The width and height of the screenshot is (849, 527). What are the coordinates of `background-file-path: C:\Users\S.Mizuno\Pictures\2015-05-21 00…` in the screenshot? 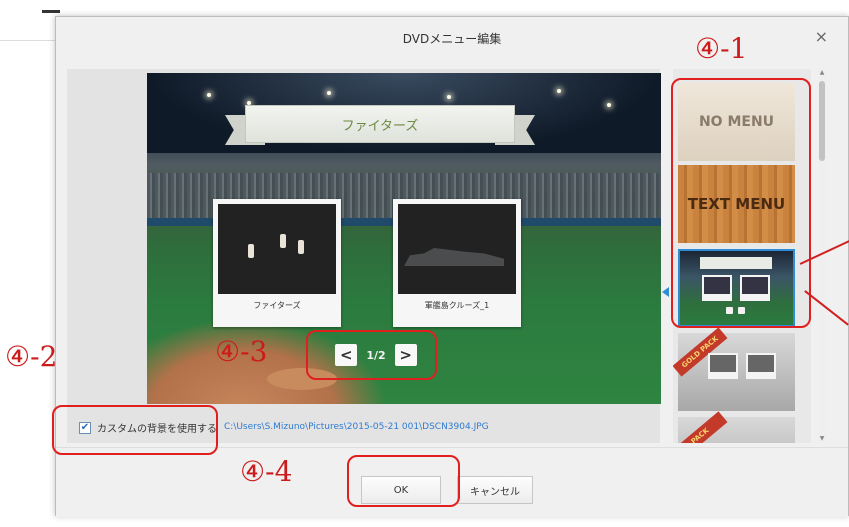 It's located at (356, 427).